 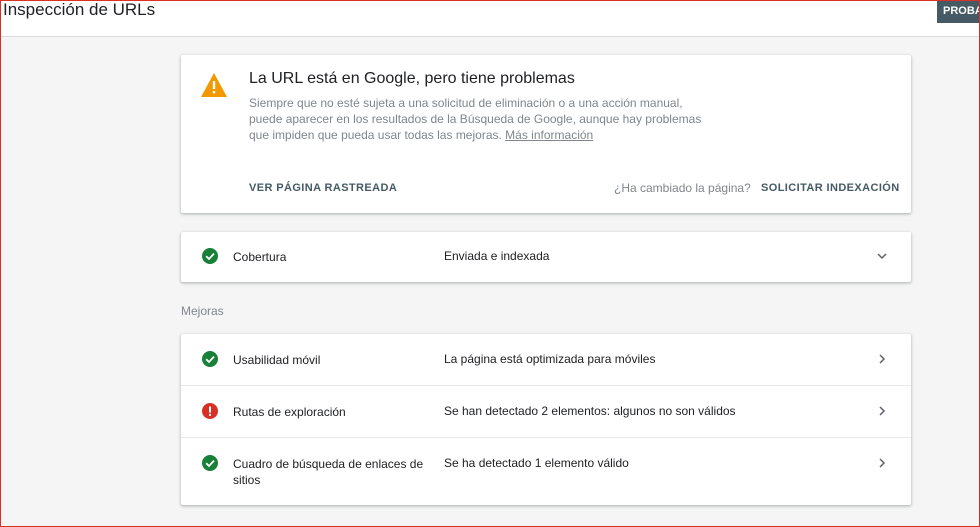 I want to click on coverage-card: Cobertura Enviada e indexada, so click(x=546, y=257).